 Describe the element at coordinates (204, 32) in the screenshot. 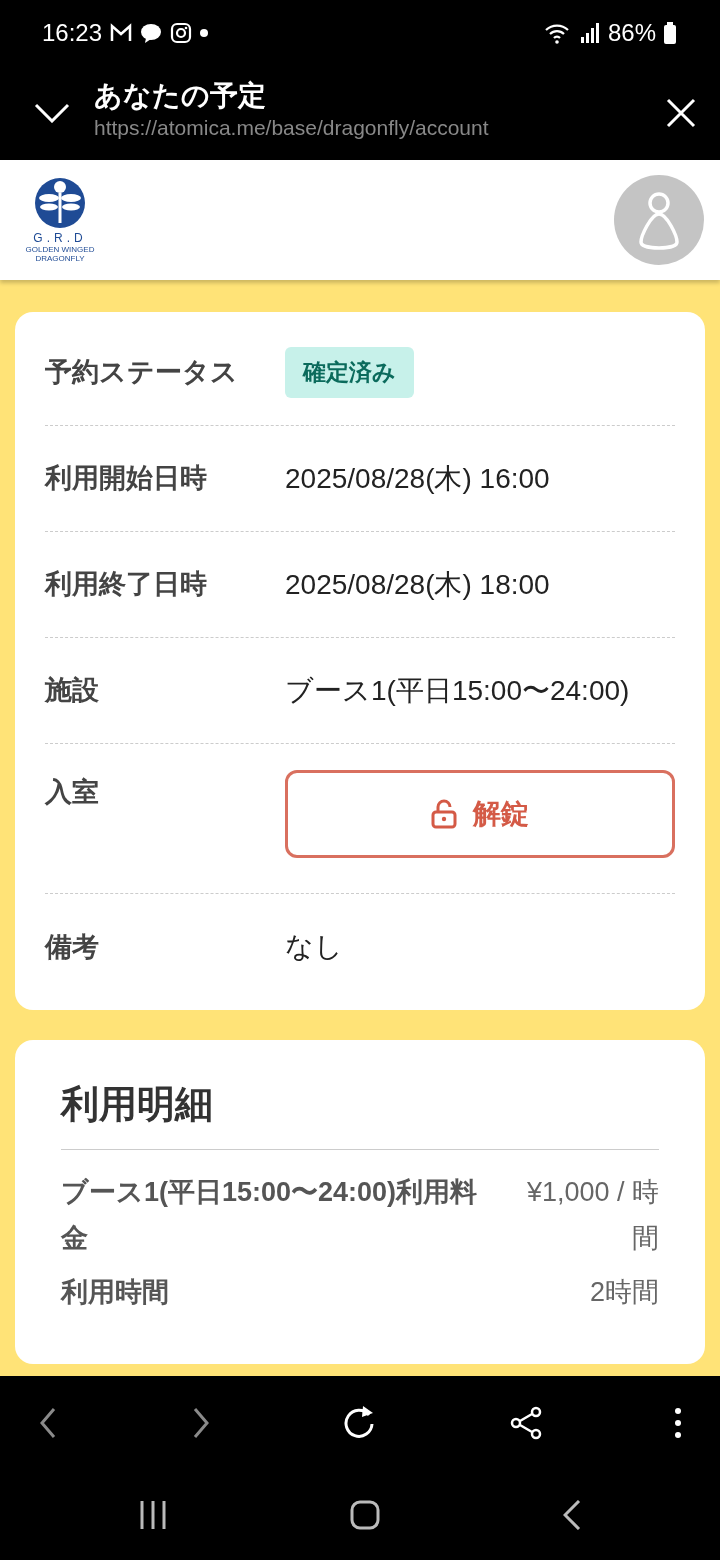

I see `notification-dot-icon` at that location.